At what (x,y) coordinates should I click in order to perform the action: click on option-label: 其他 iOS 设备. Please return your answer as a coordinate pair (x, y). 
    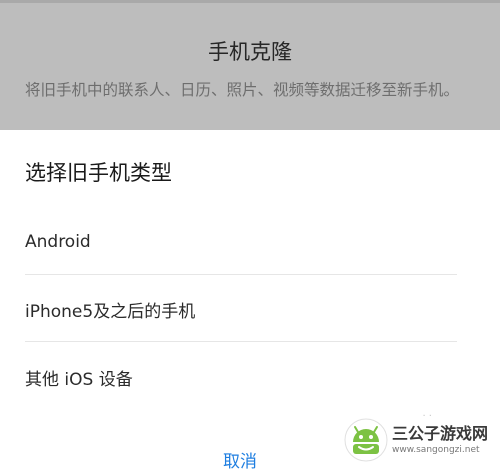
    Looking at the image, I should click on (79, 379).